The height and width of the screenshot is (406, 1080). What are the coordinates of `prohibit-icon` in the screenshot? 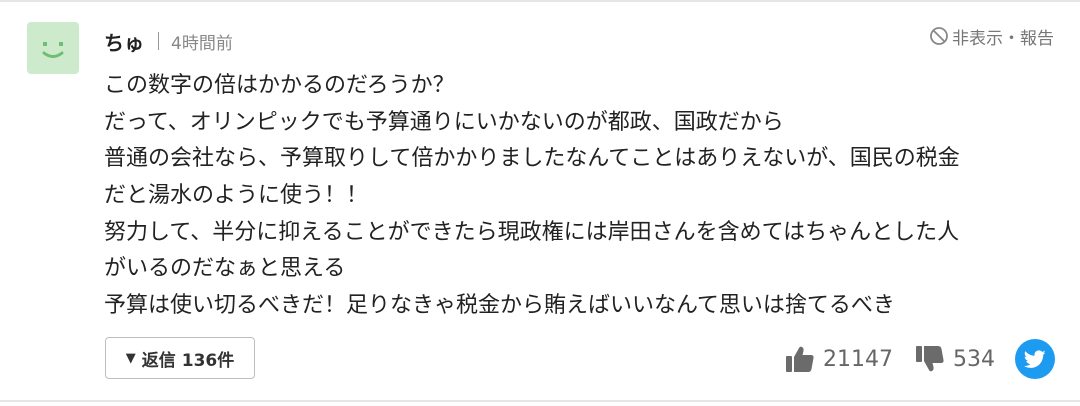 It's located at (939, 36).